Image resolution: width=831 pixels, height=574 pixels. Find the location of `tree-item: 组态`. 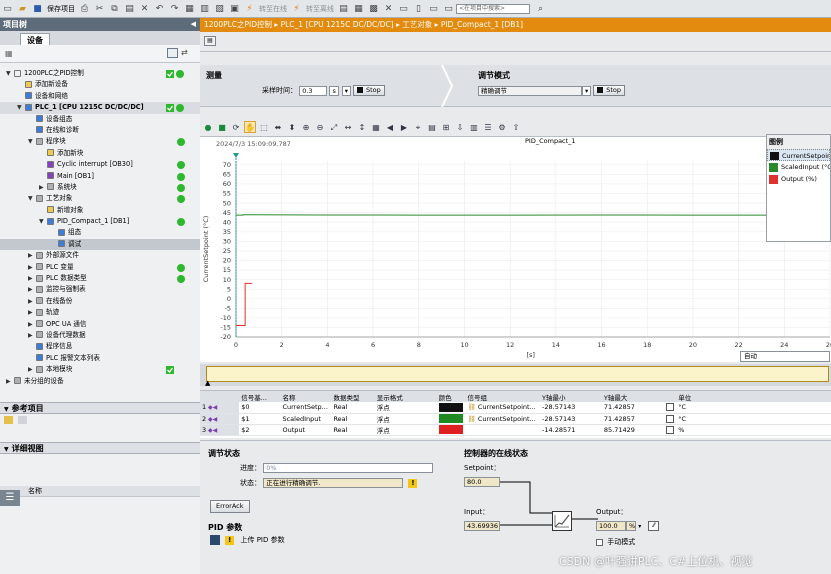

tree-item: 组态 is located at coordinates (100, 232).